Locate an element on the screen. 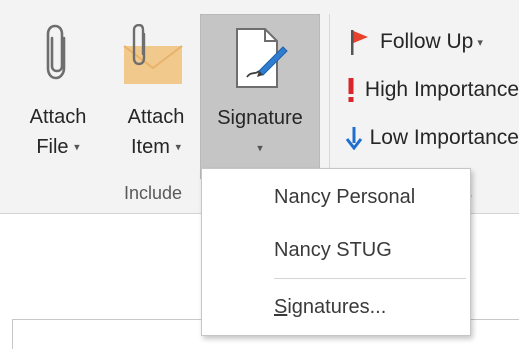 This screenshot has width=519, height=349. follow-up-button: Follow Up ▾ is located at coordinates (431, 42).